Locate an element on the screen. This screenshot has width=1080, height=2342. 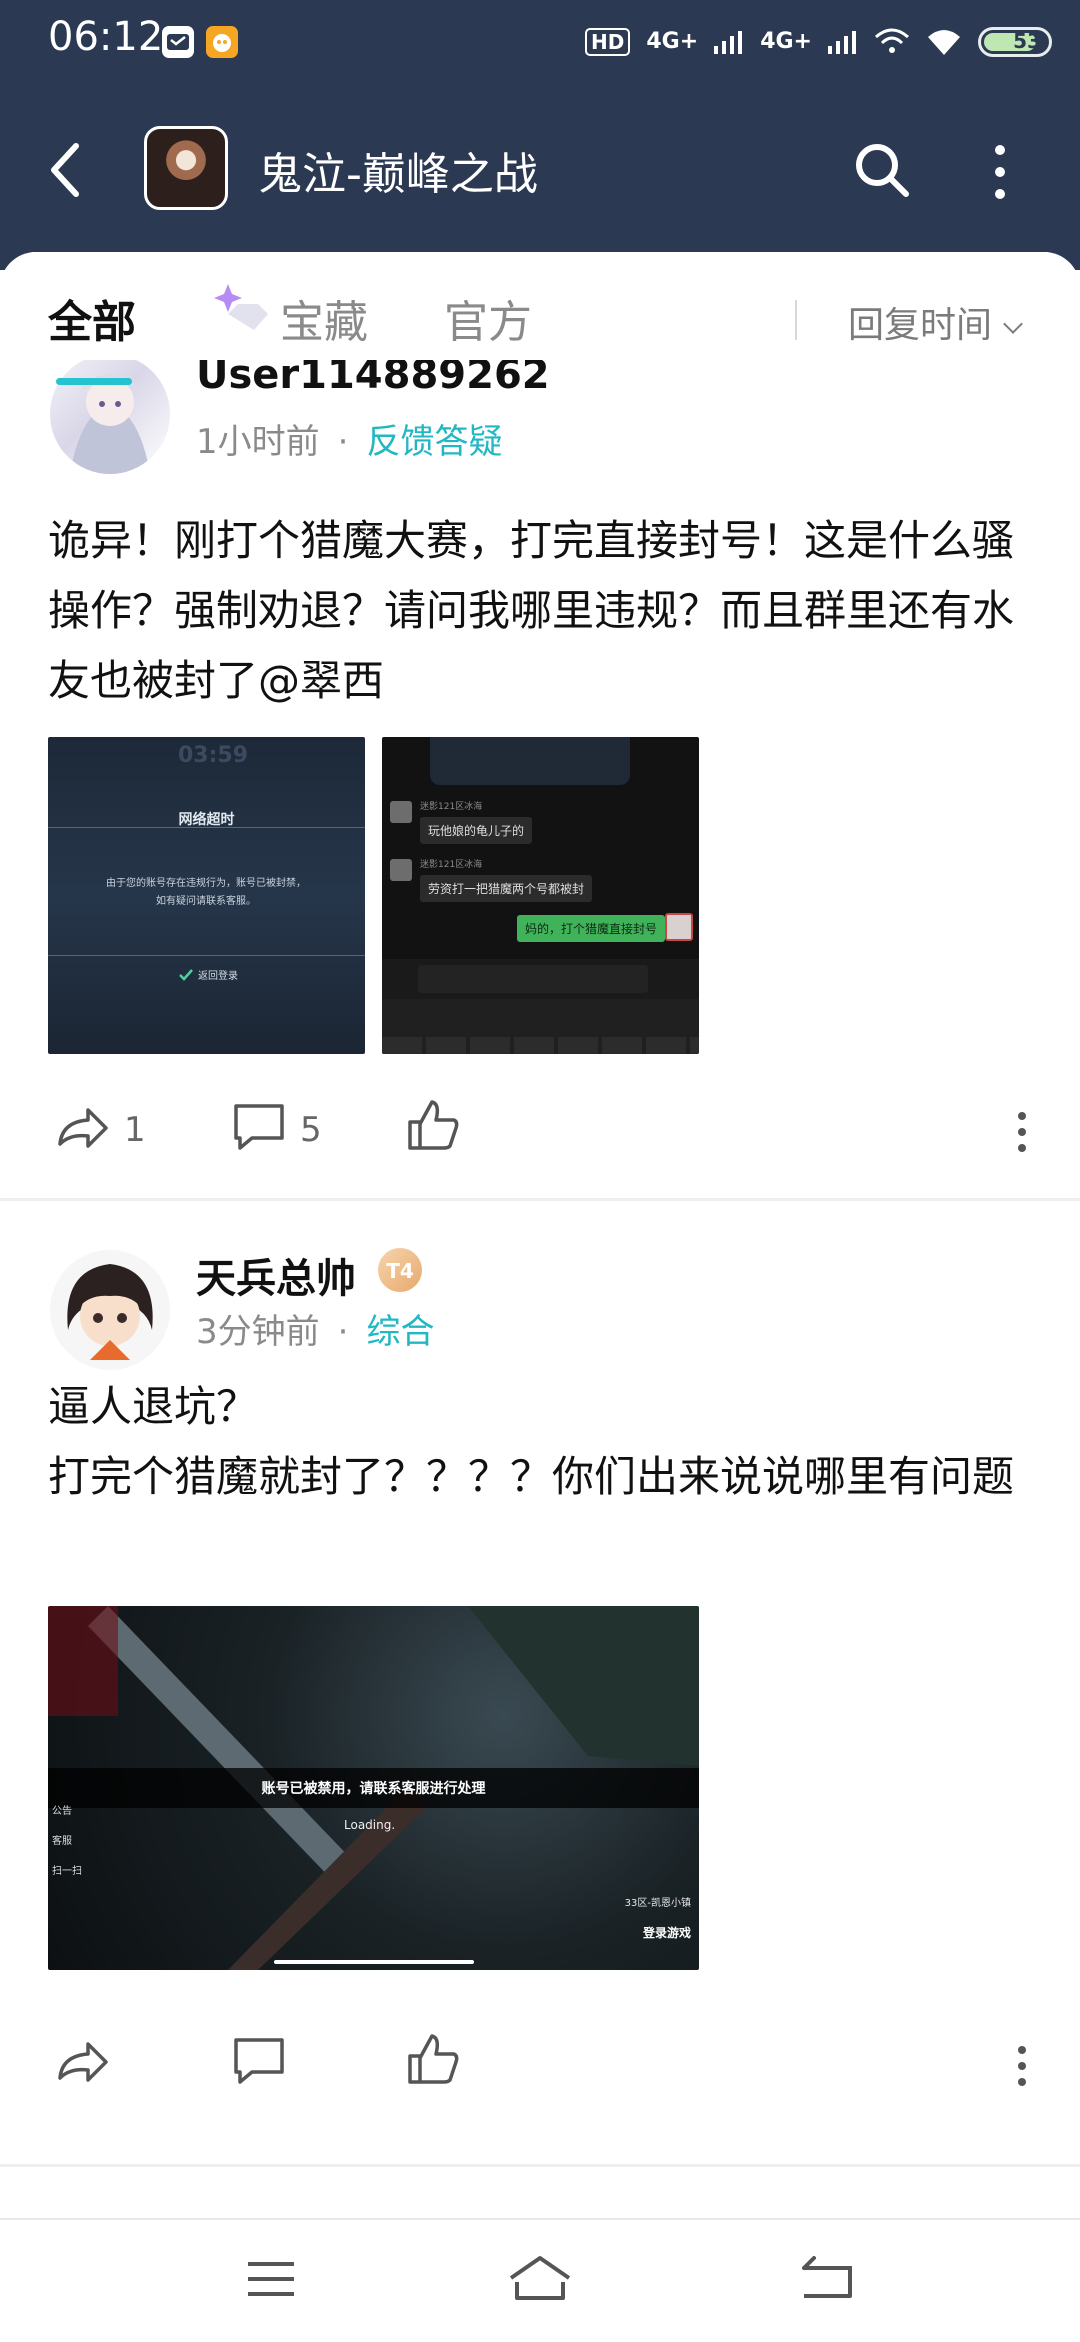
status-indicators: HD 4G+ 4G+ 53 is located at coordinates (818, 42).